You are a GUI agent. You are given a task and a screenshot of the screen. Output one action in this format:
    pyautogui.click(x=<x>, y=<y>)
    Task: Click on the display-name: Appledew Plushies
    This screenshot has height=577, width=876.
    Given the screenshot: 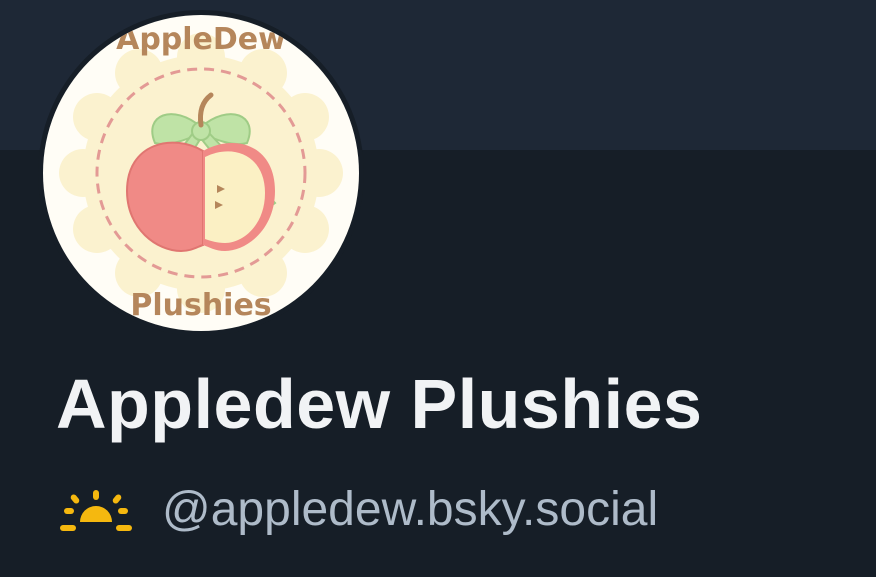 What is the action you would take?
    pyautogui.click(x=379, y=404)
    